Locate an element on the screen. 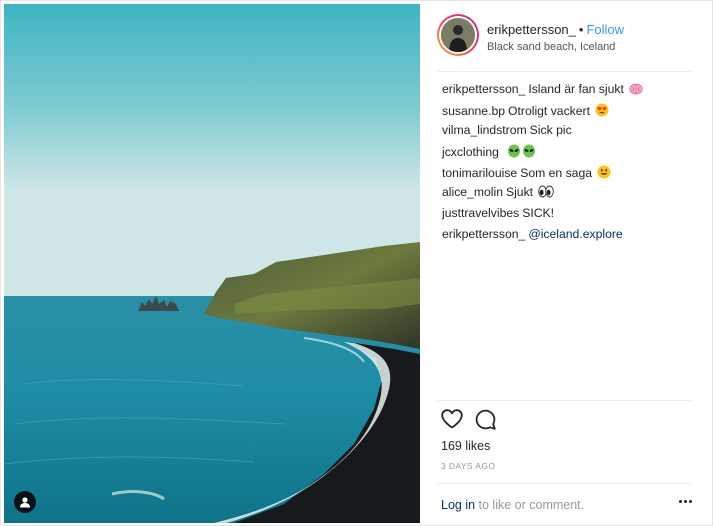 Image resolution: width=713 pixels, height=526 pixels. comment-text: SICK! is located at coordinates (538, 213).